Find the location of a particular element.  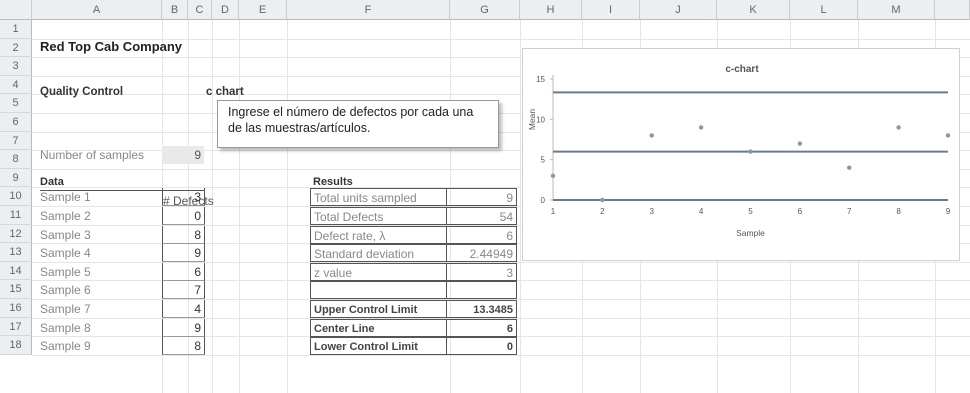

column-header-m: M is located at coordinates (896, 10).